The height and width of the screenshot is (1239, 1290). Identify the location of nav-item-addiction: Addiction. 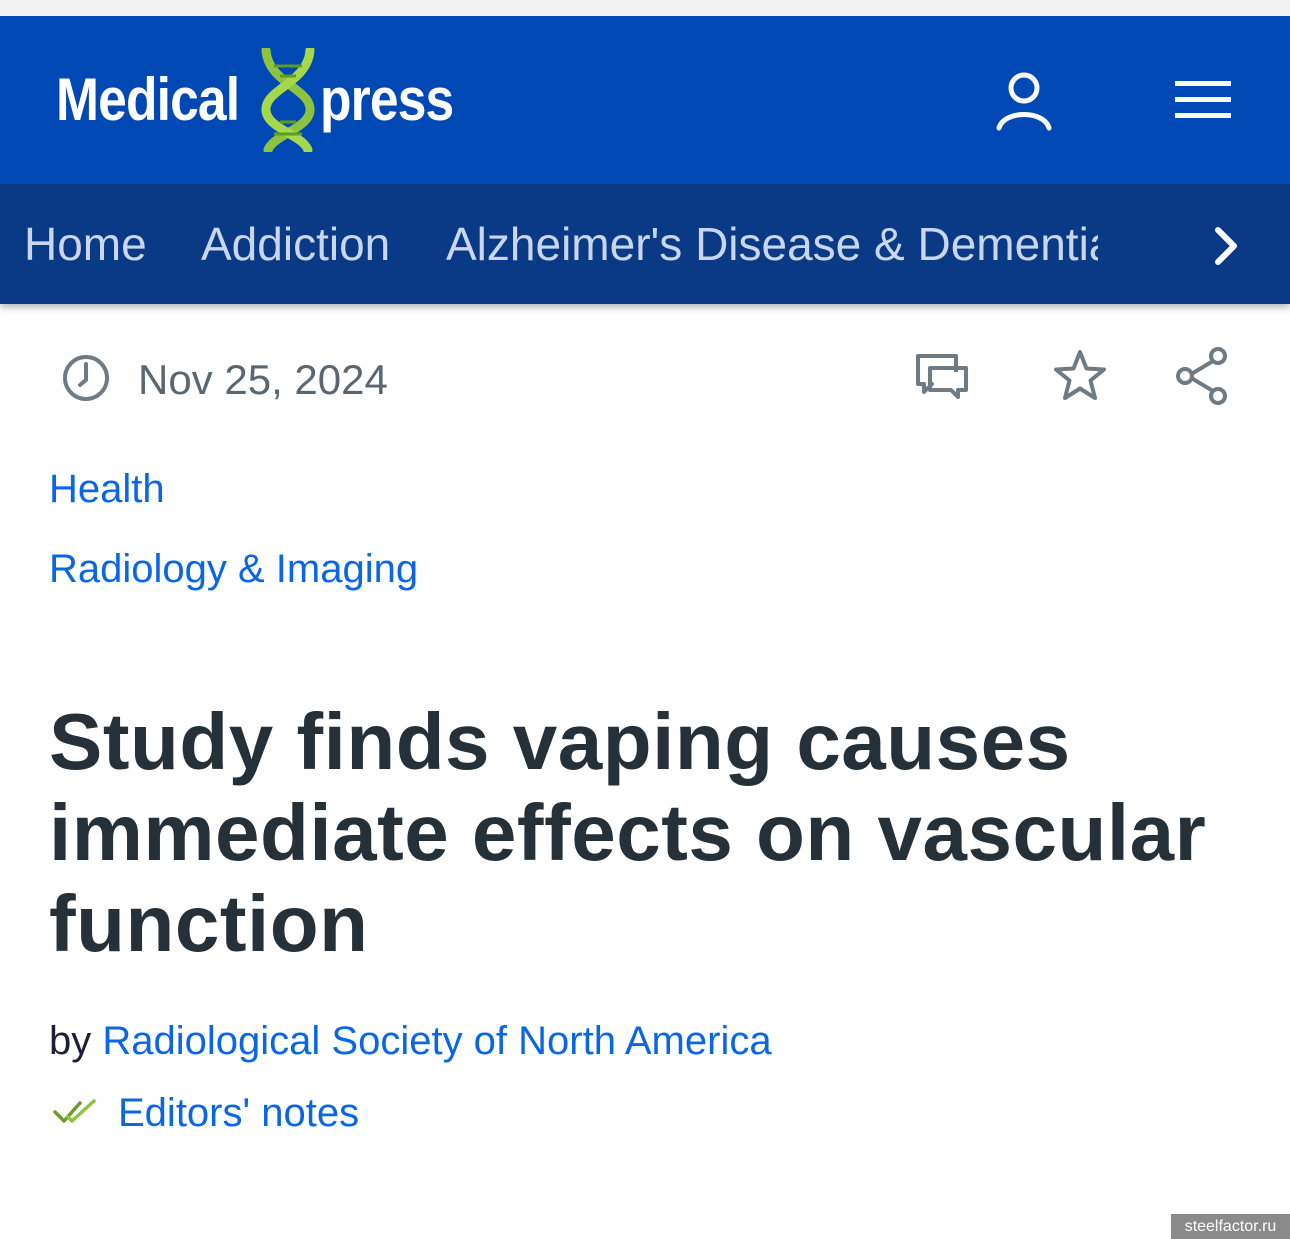
(295, 244).